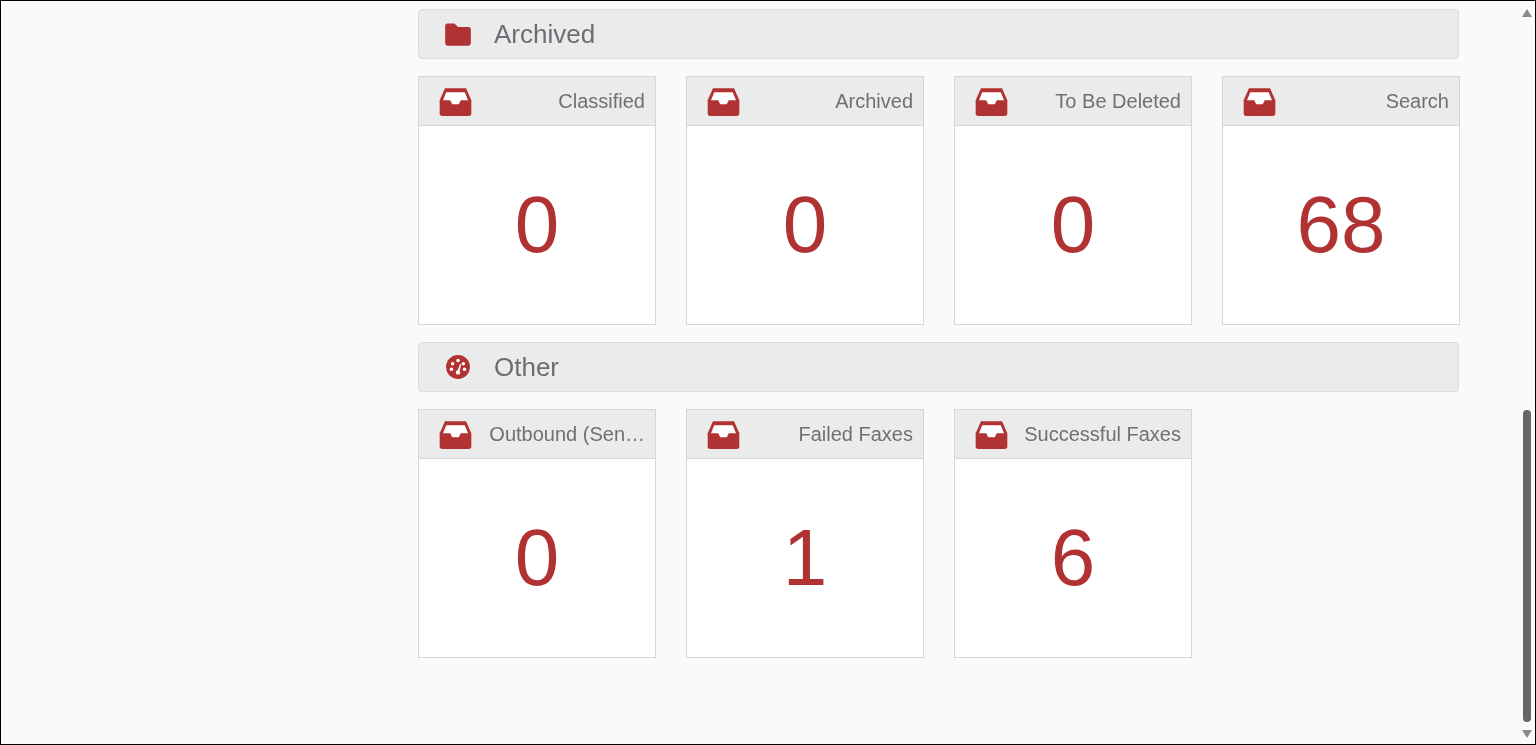  Describe the element at coordinates (458, 34) in the screenshot. I see `folder-icon` at that location.